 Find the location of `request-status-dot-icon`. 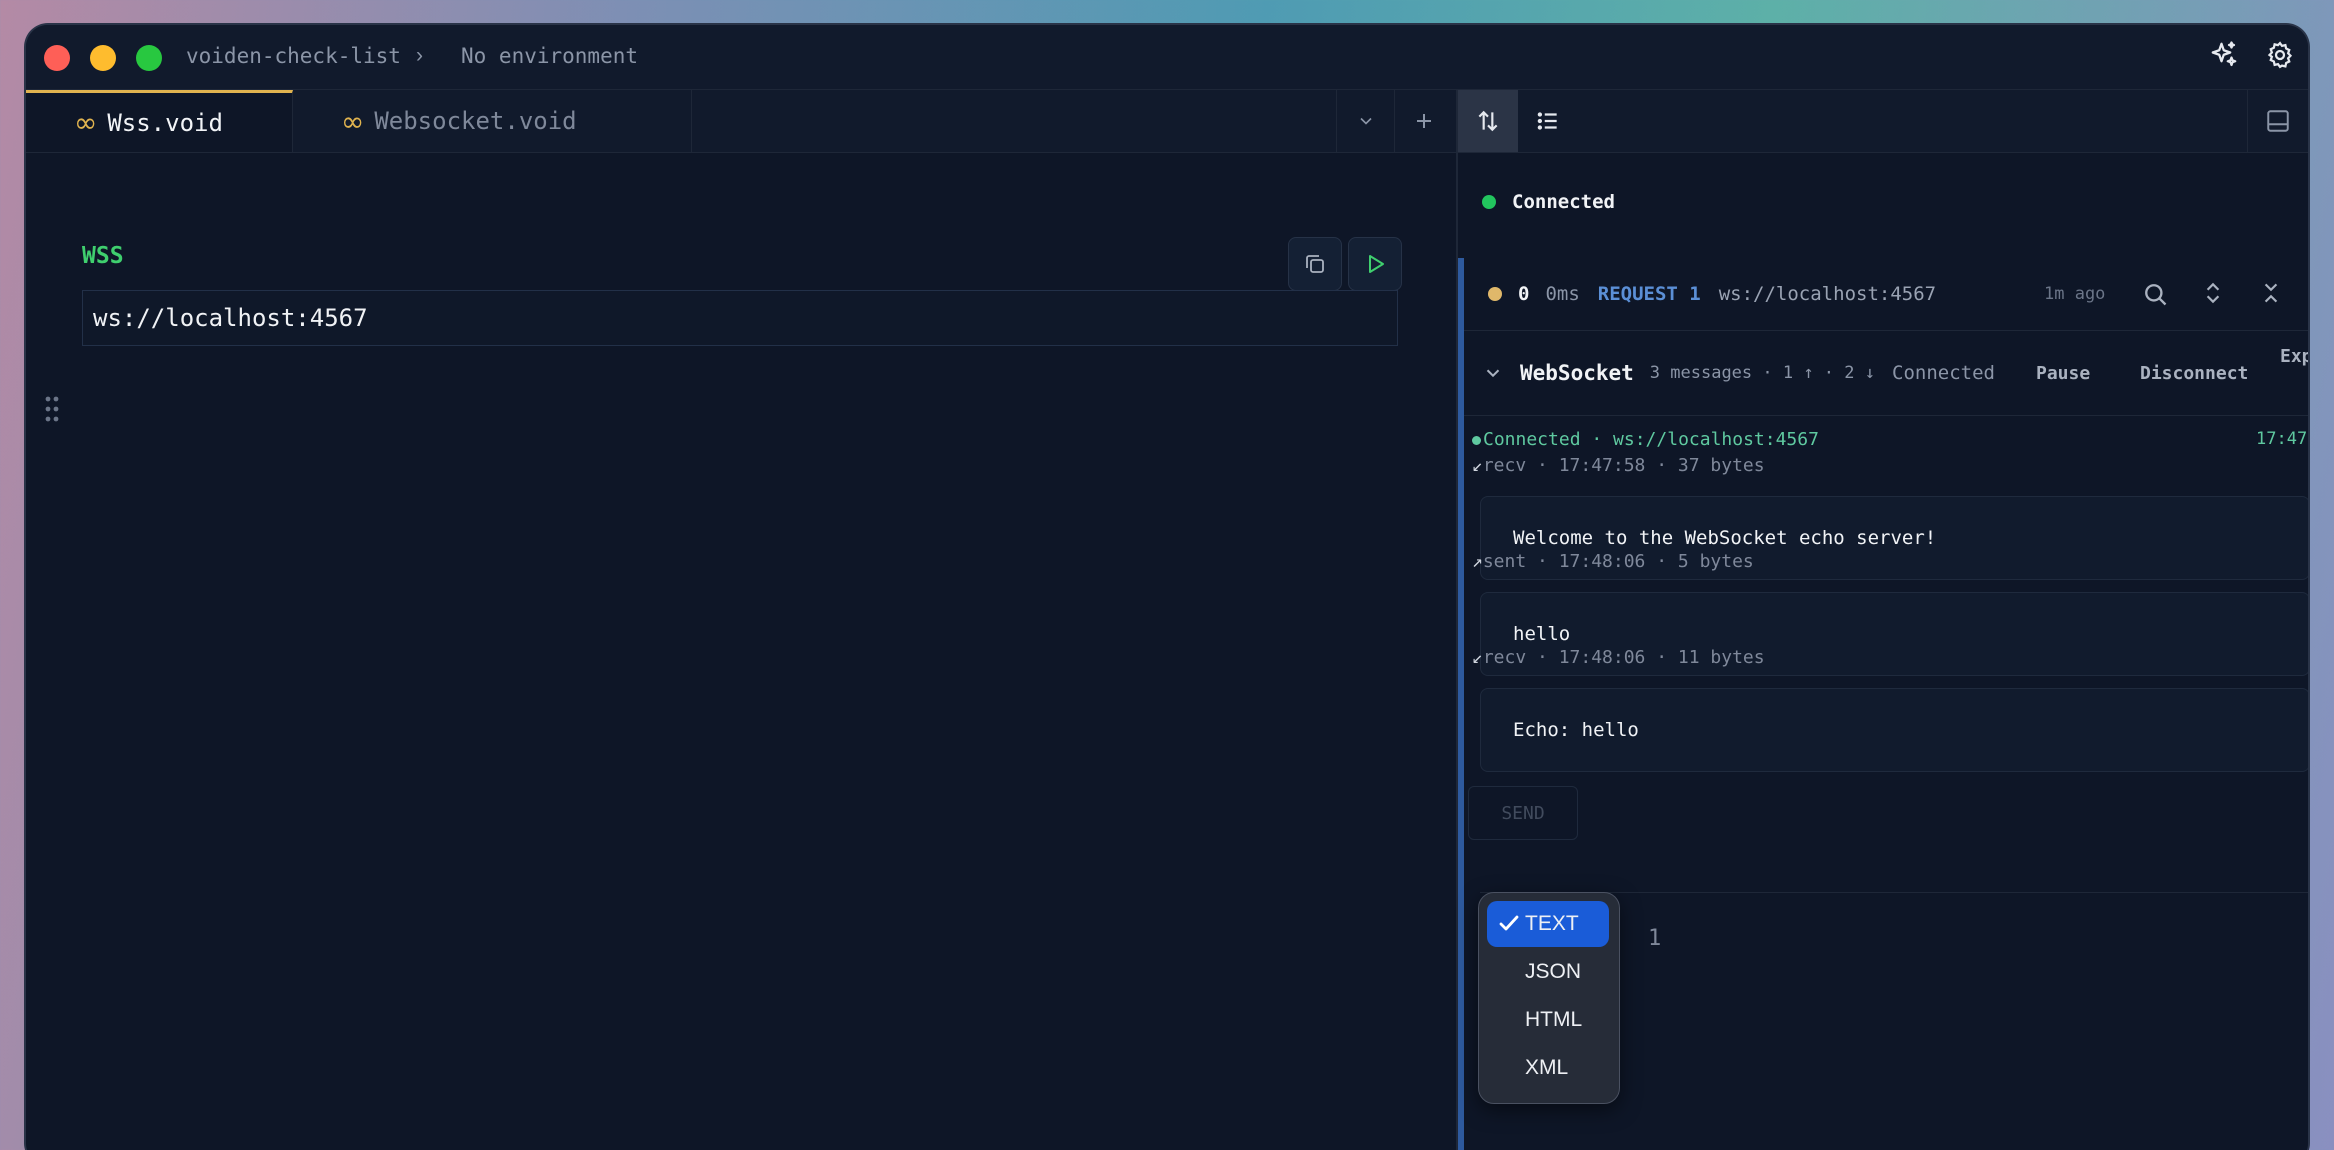

request-status-dot-icon is located at coordinates (1495, 294).